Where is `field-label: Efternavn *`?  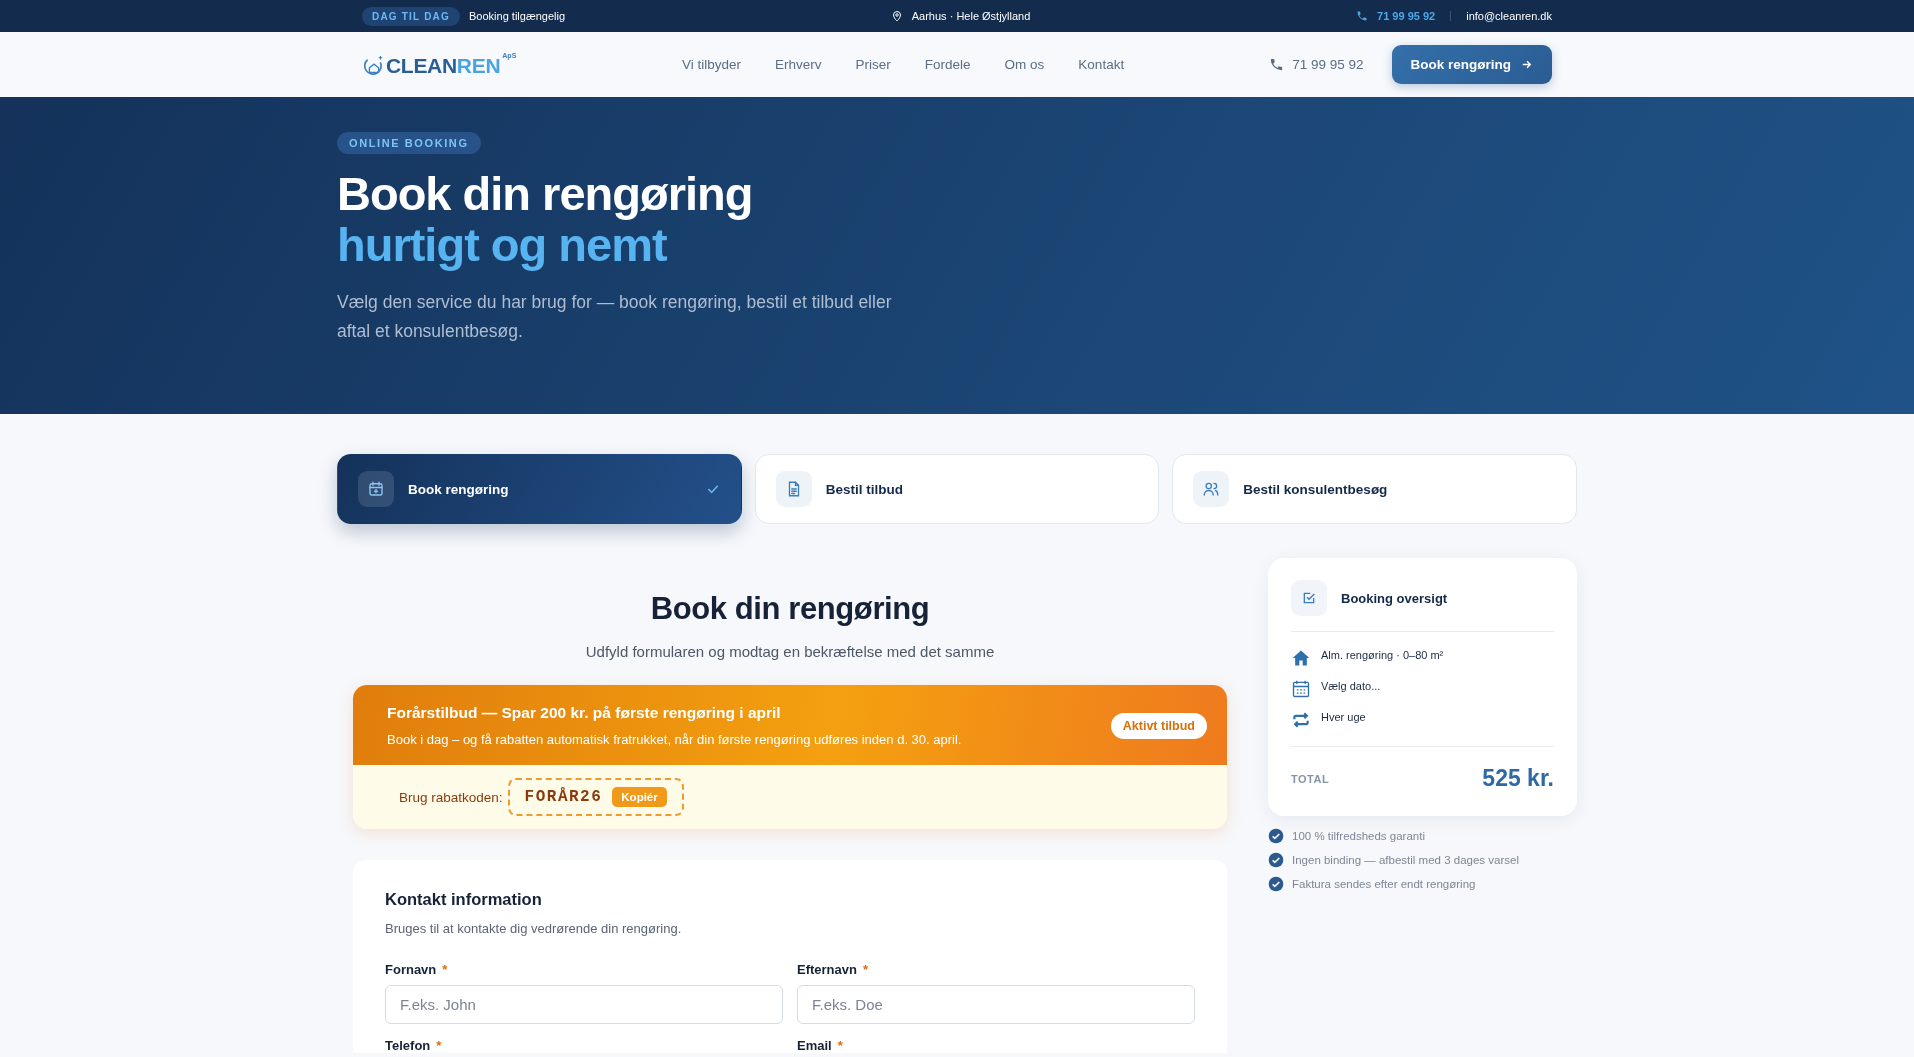
field-label: Efternavn * is located at coordinates (833, 969).